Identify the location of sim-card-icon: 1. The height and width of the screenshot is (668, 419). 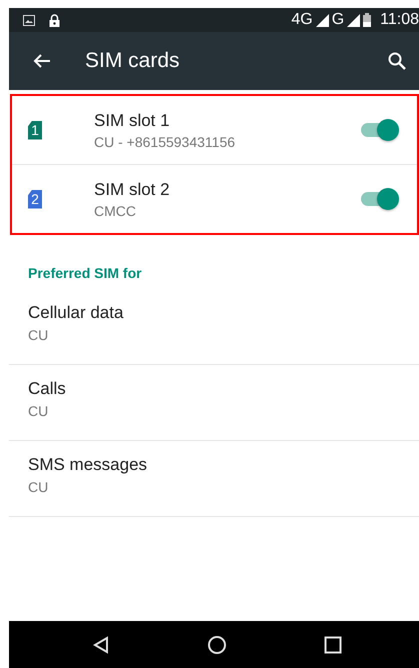
(35, 130).